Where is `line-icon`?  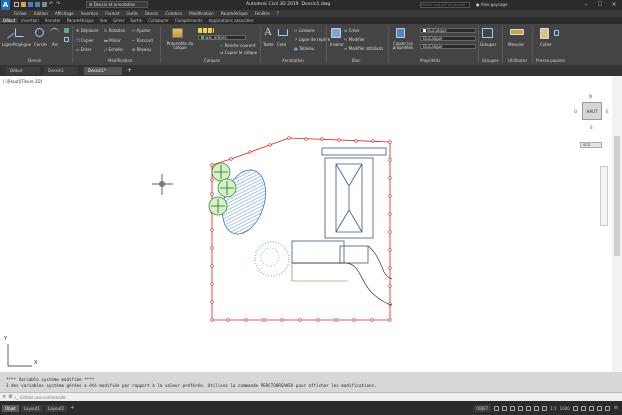
line-icon is located at coordinates (8, 32).